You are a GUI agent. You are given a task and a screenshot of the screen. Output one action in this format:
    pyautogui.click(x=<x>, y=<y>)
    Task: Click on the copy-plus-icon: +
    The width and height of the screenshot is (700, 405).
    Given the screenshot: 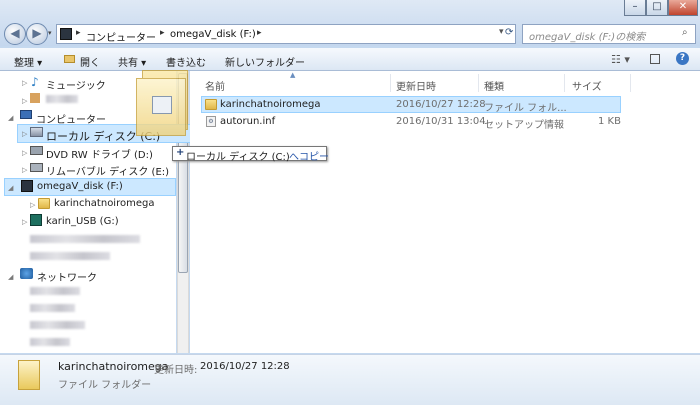 What is the action you would take?
    pyautogui.click(x=180, y=152)
    